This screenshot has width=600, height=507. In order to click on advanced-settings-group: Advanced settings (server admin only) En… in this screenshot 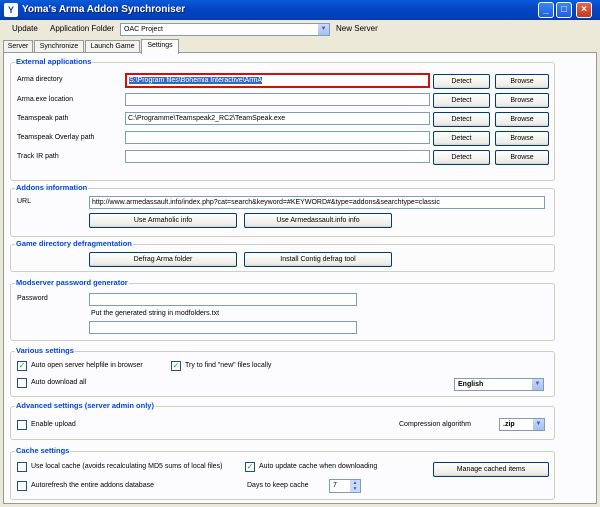, I will do `click(282, 420)`.